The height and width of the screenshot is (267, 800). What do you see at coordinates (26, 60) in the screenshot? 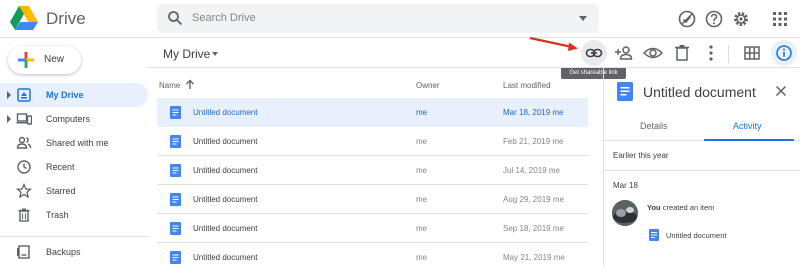
I see `plus-icon` at bounding box center [26, 60].